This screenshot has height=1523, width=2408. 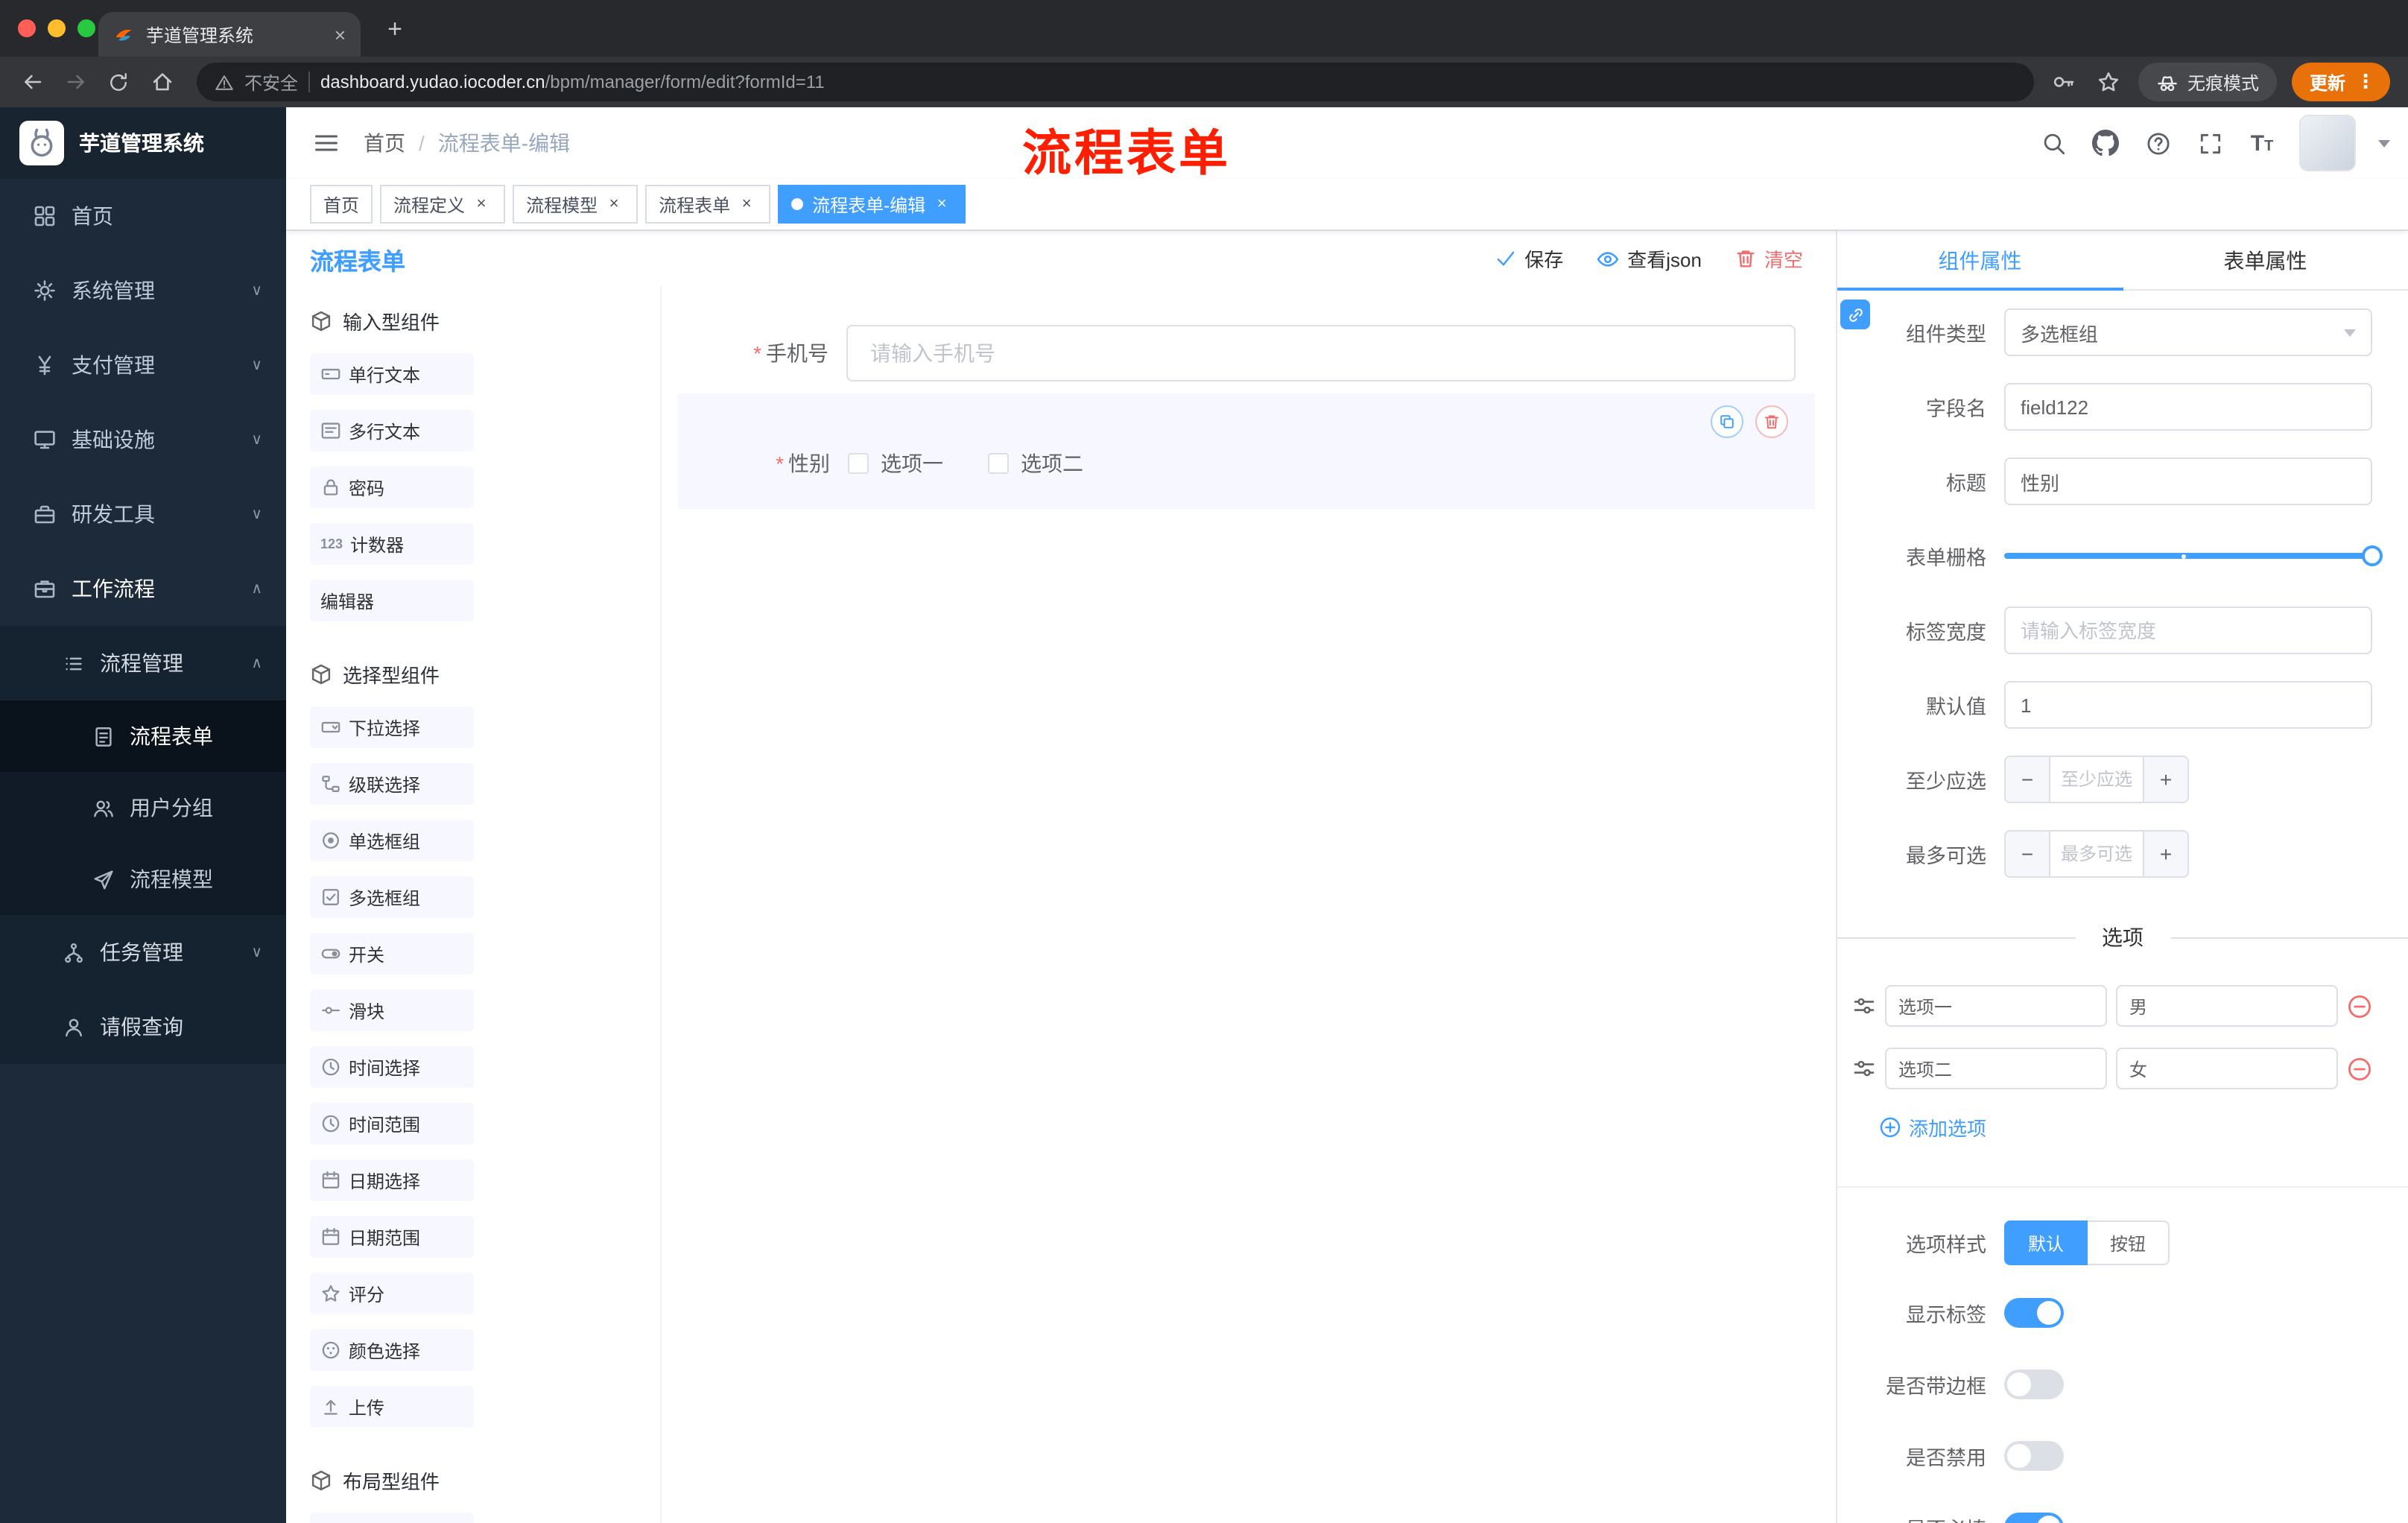 I want to click on sidebar-item-leave-query: 请假查询, so click(x=143, y=1027).